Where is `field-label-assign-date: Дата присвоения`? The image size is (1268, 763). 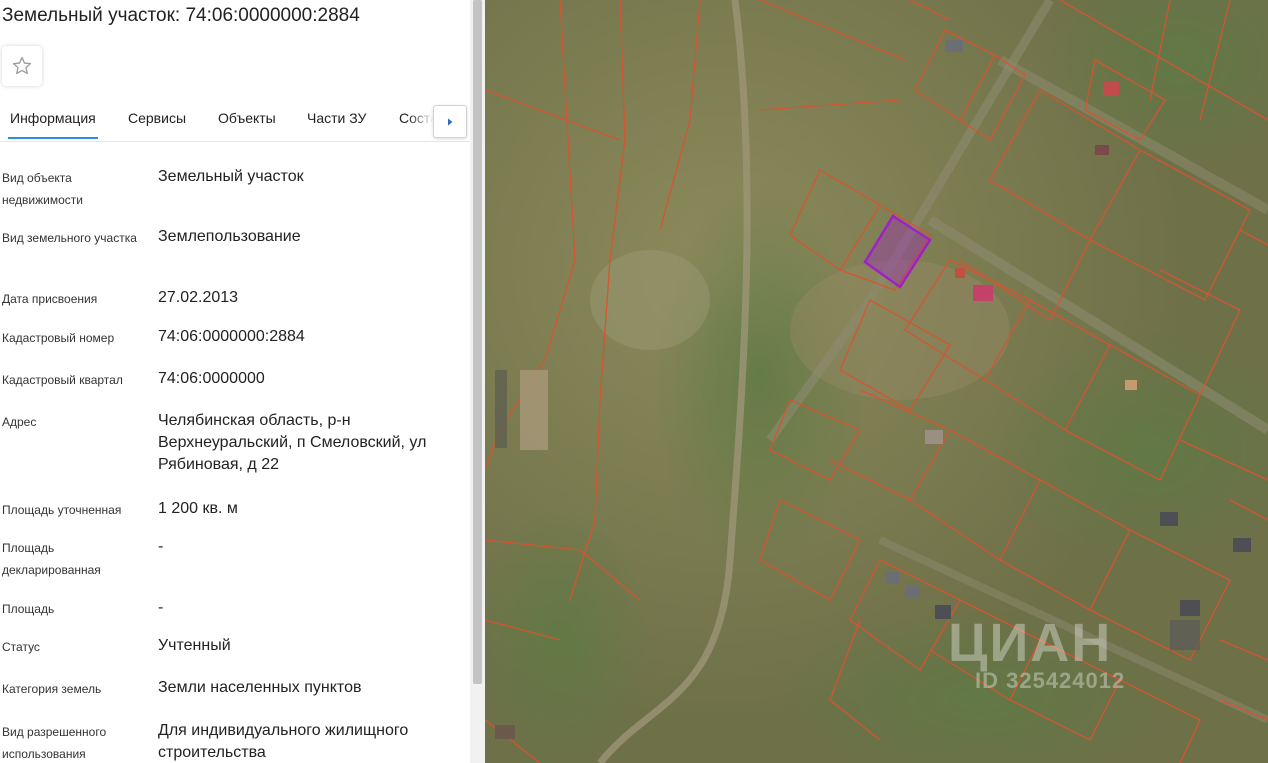
field-label-assign-date: Дата присвоения is located at coordinates (50, 299).